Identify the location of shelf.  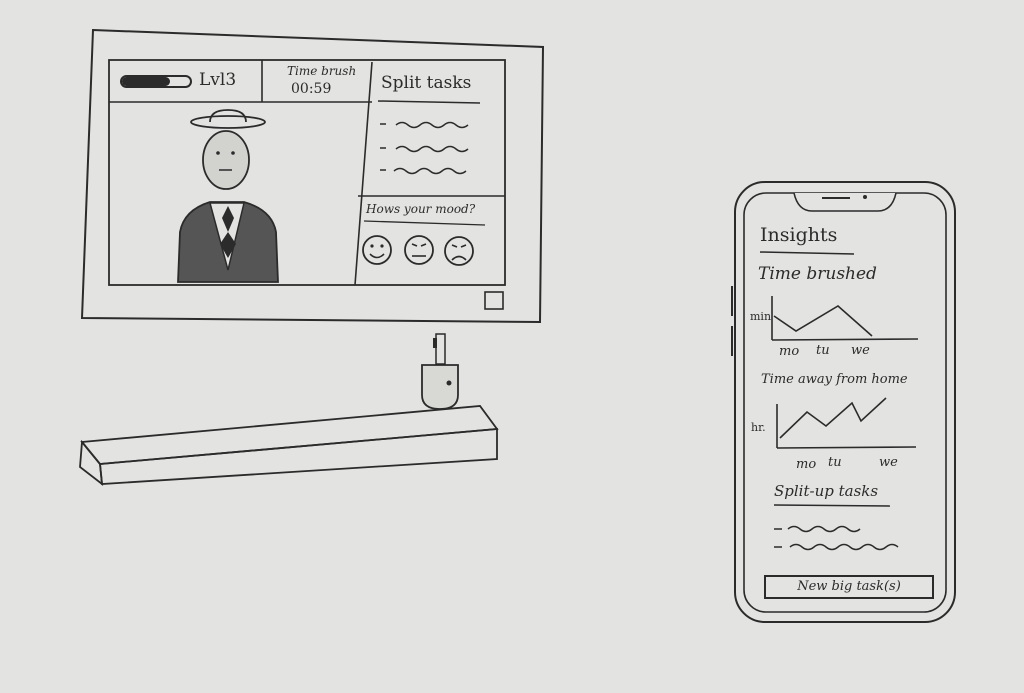
(289, 445).